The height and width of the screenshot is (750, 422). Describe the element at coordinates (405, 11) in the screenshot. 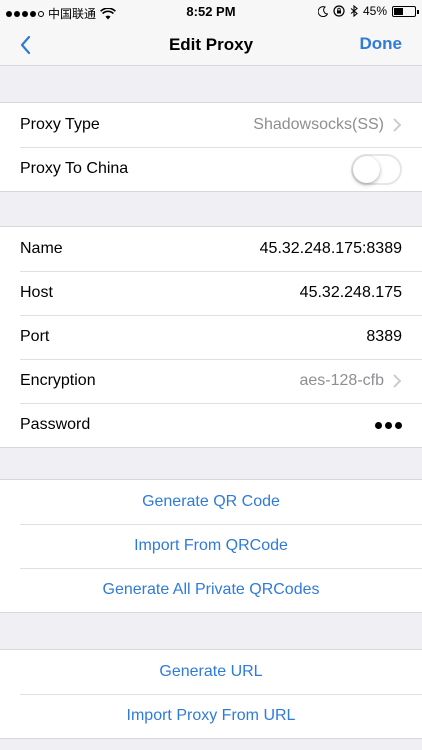

I see `battery-icon` at that location.